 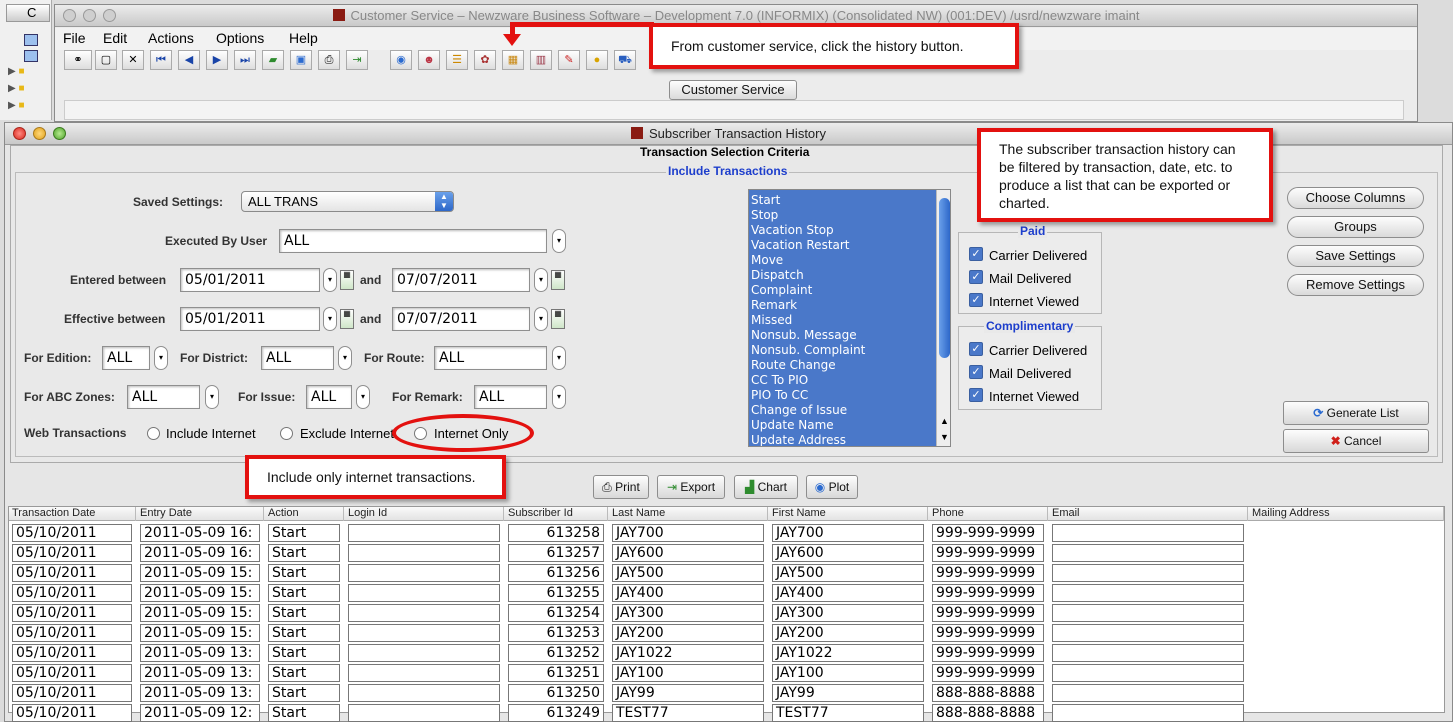 What do you see at coordinates (597, 60) in the screenshot?
I see `coin-icon: ●` at bounding box center [597, 60].